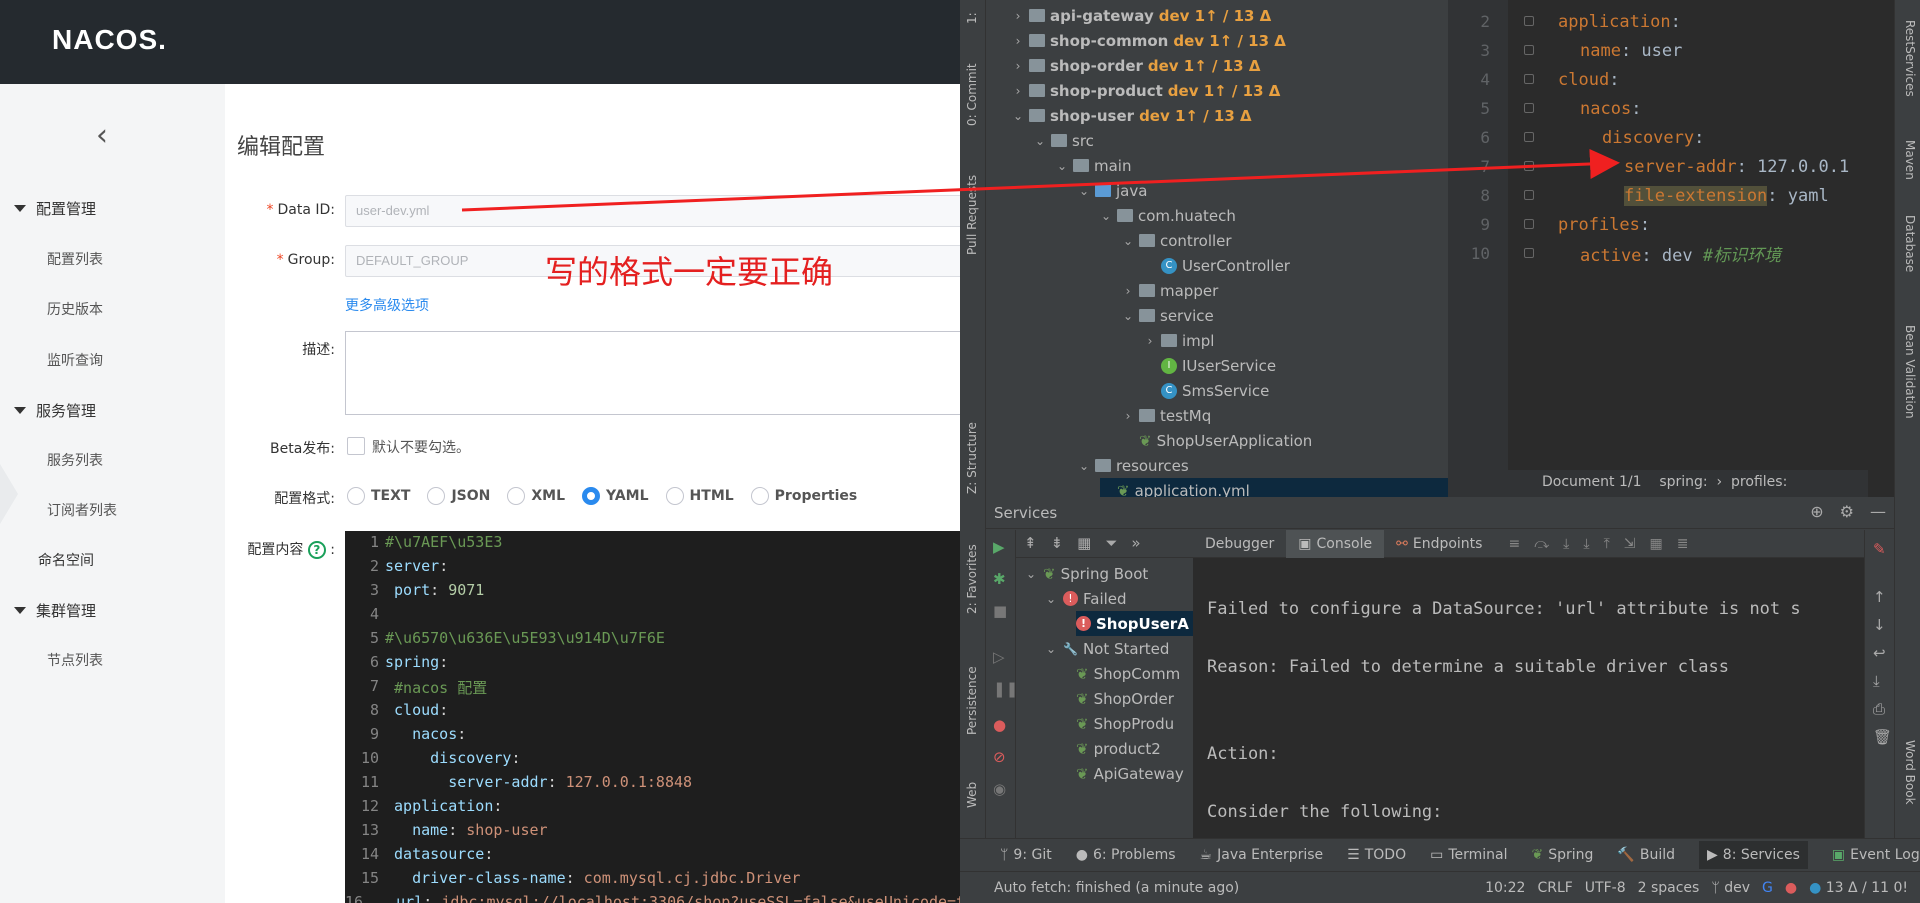  Describe the element at coordinates (1541, 544) in the screenshot. I see `step-over-icon: ⤼` at that location.